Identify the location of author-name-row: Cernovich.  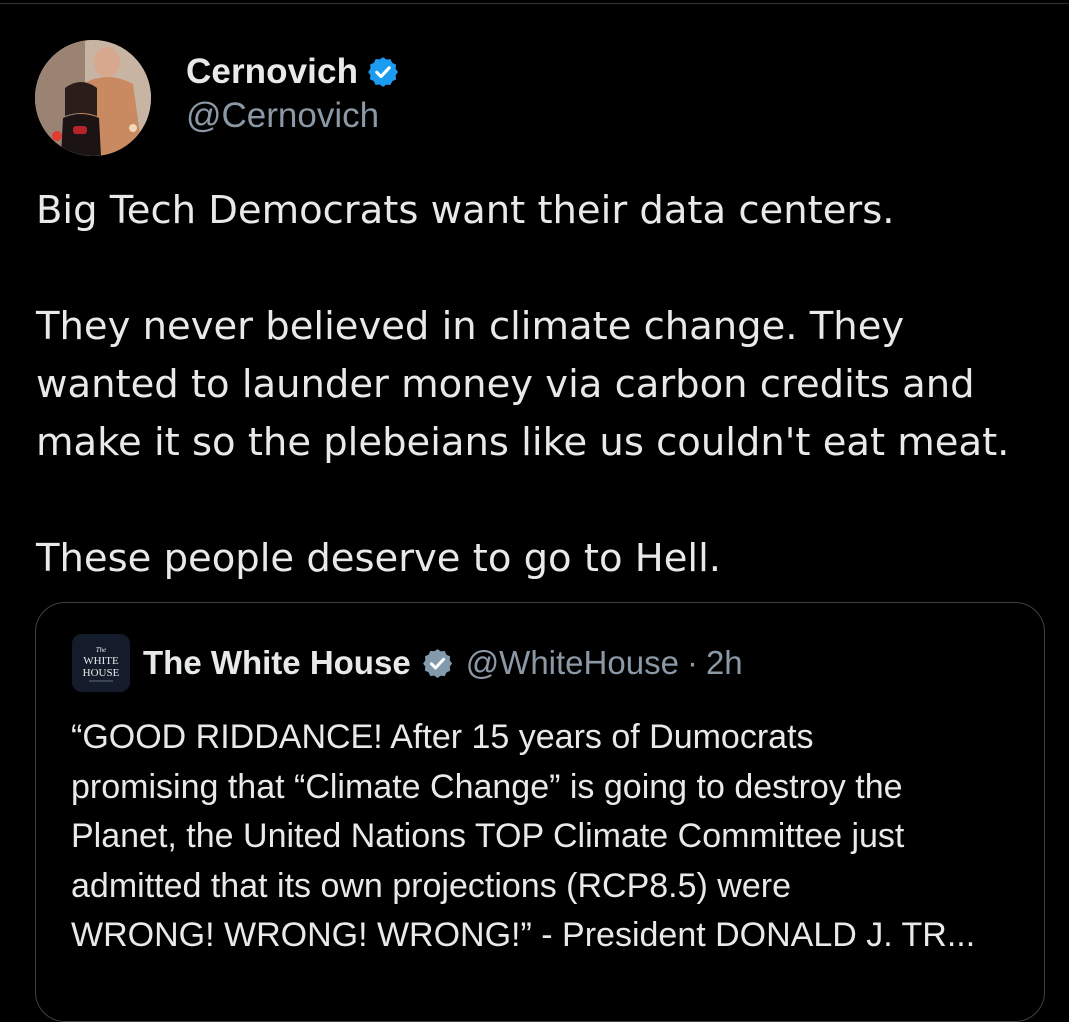
(293, 72).